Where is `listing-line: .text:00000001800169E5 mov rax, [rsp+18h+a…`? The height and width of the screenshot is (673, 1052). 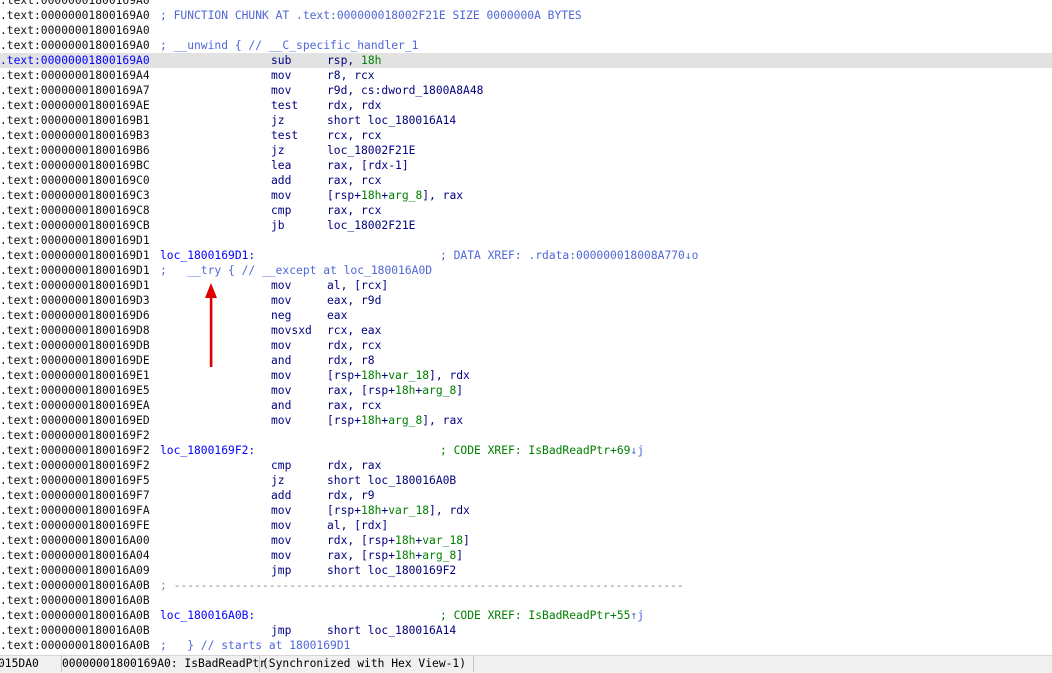 listing-line: .text:00000001800169E5 mov rax, [rsp+18h+a… is located at coordinates (526, 390).